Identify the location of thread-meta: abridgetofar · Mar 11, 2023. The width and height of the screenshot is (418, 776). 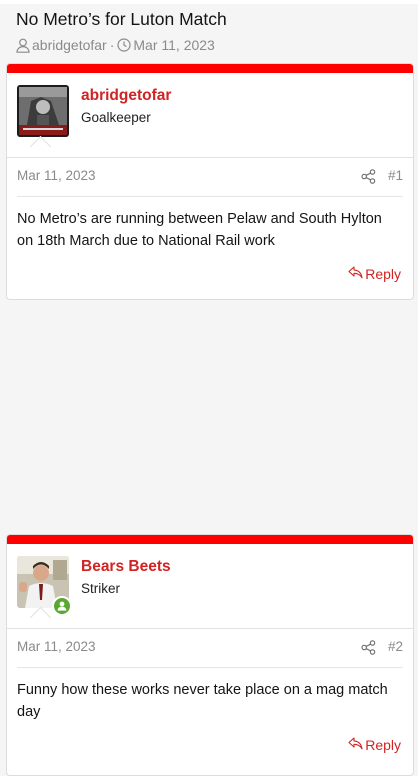
(115, 45).